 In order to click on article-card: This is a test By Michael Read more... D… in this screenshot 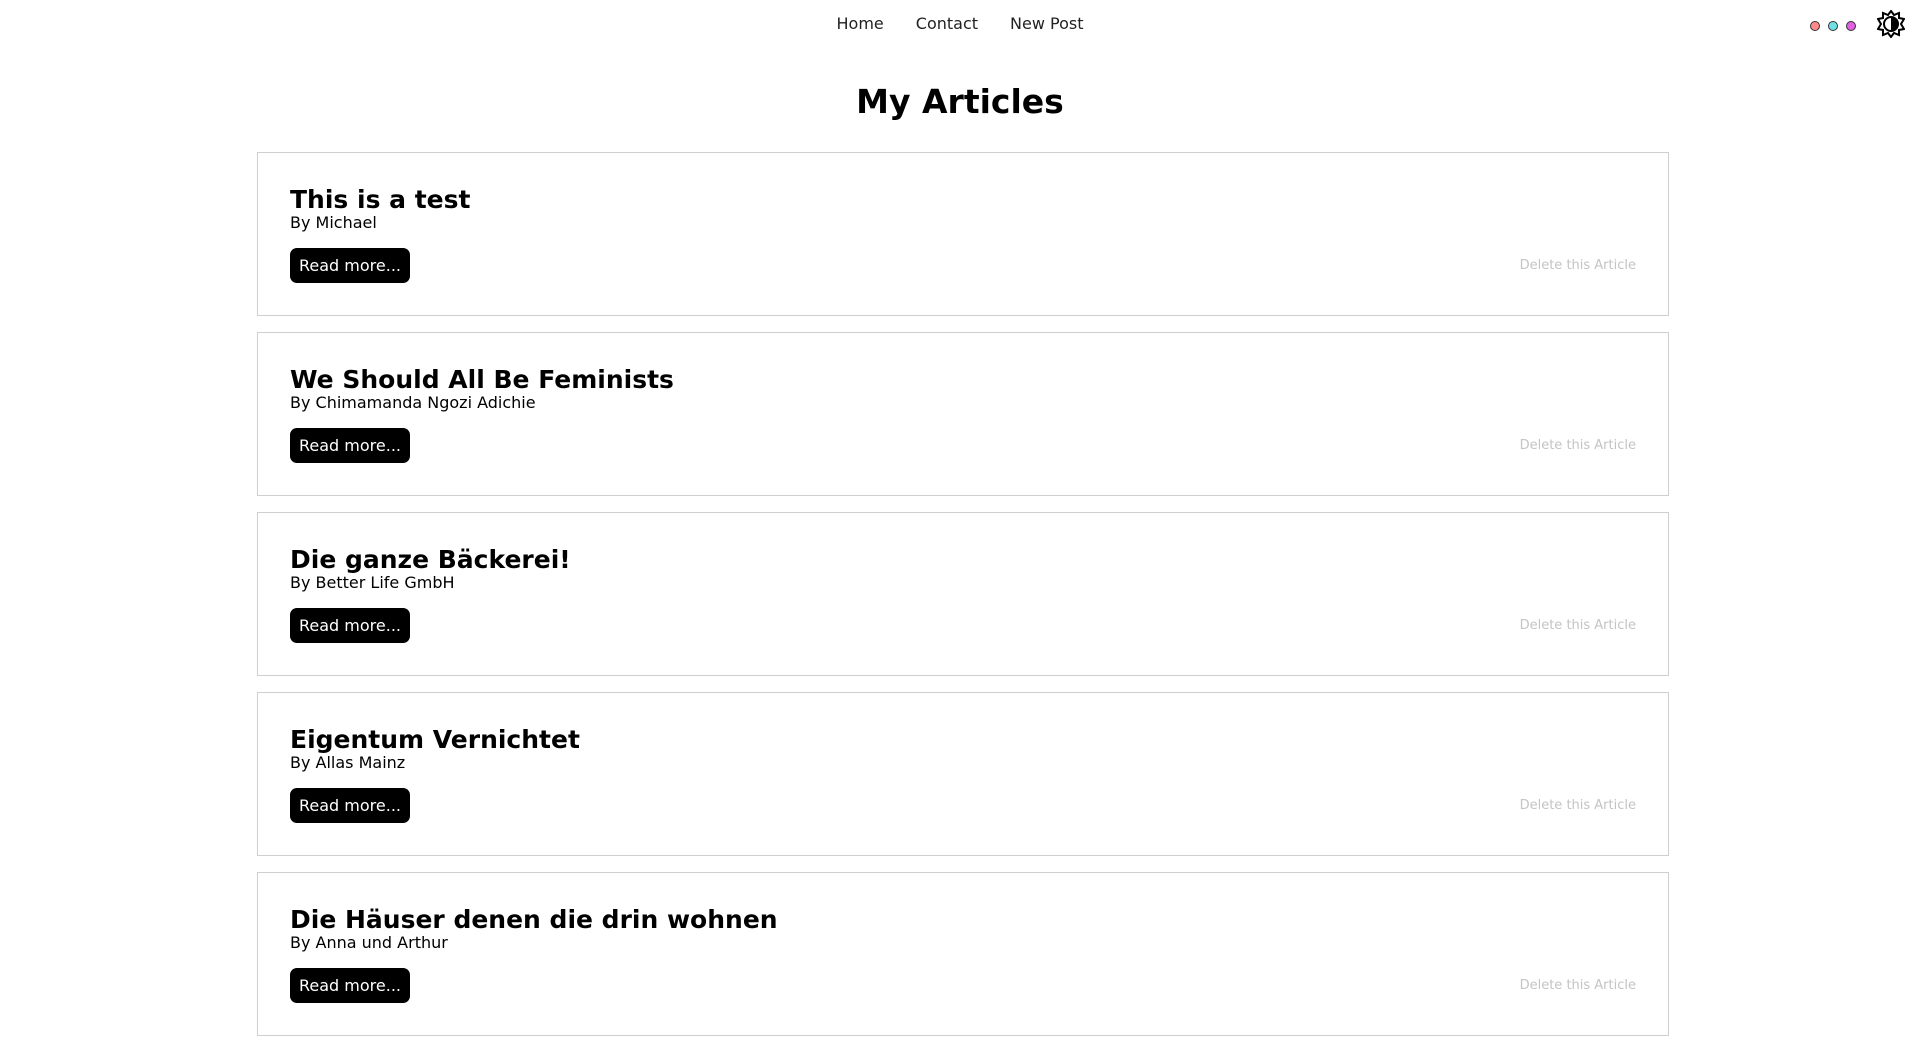, I will do `click(963, 234)`.